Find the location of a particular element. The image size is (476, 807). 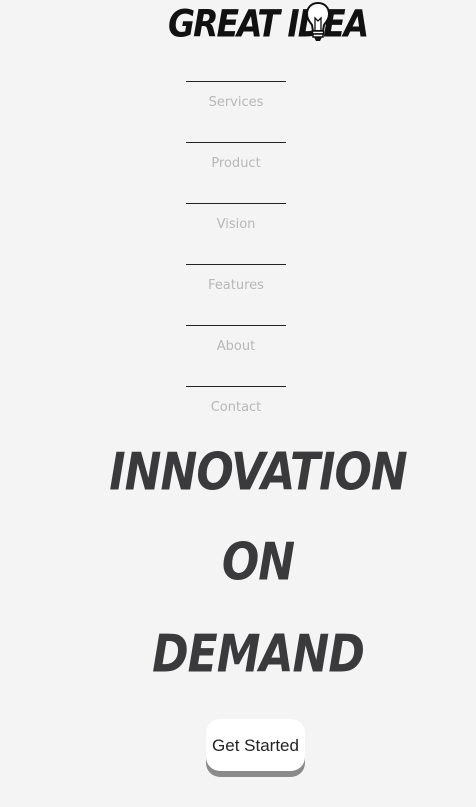

nav-link-contact: Contact is located at coordinates (236, 401).